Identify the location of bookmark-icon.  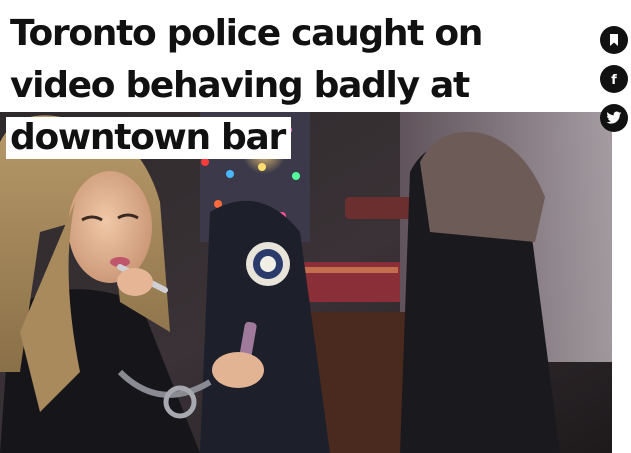
(614, 40).